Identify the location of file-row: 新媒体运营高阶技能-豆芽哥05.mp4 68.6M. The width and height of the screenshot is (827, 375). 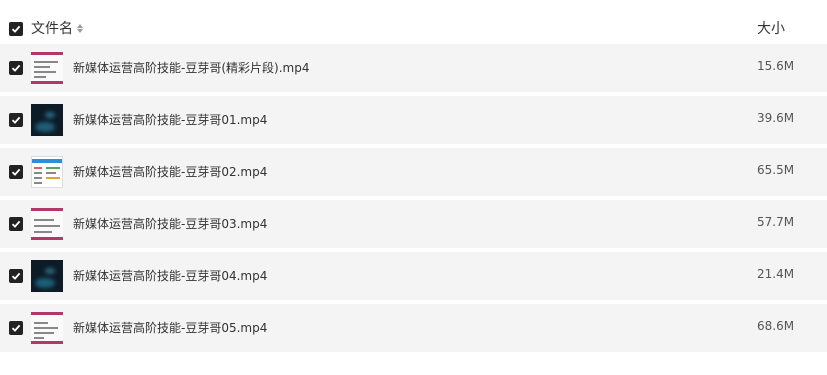
(413, 328).